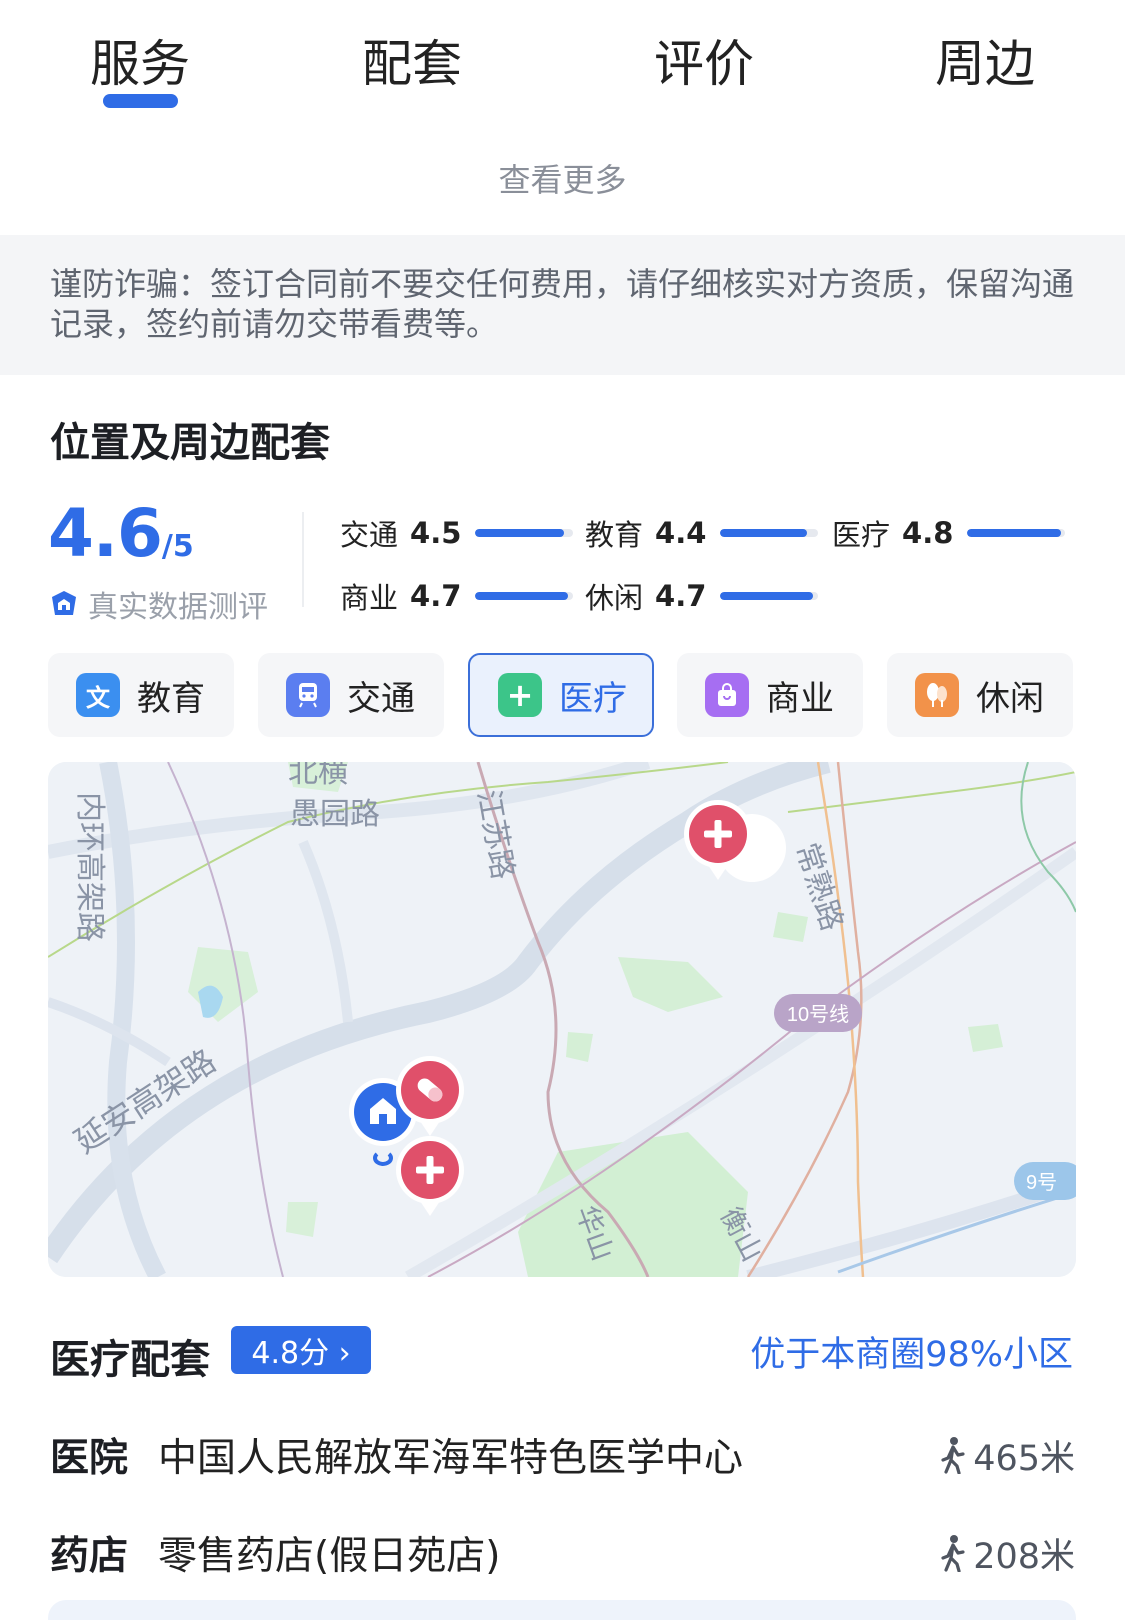 This screenshot has height=1620, width=1125. I want to click on sub-score-label: 医疗, so click(861, 535).